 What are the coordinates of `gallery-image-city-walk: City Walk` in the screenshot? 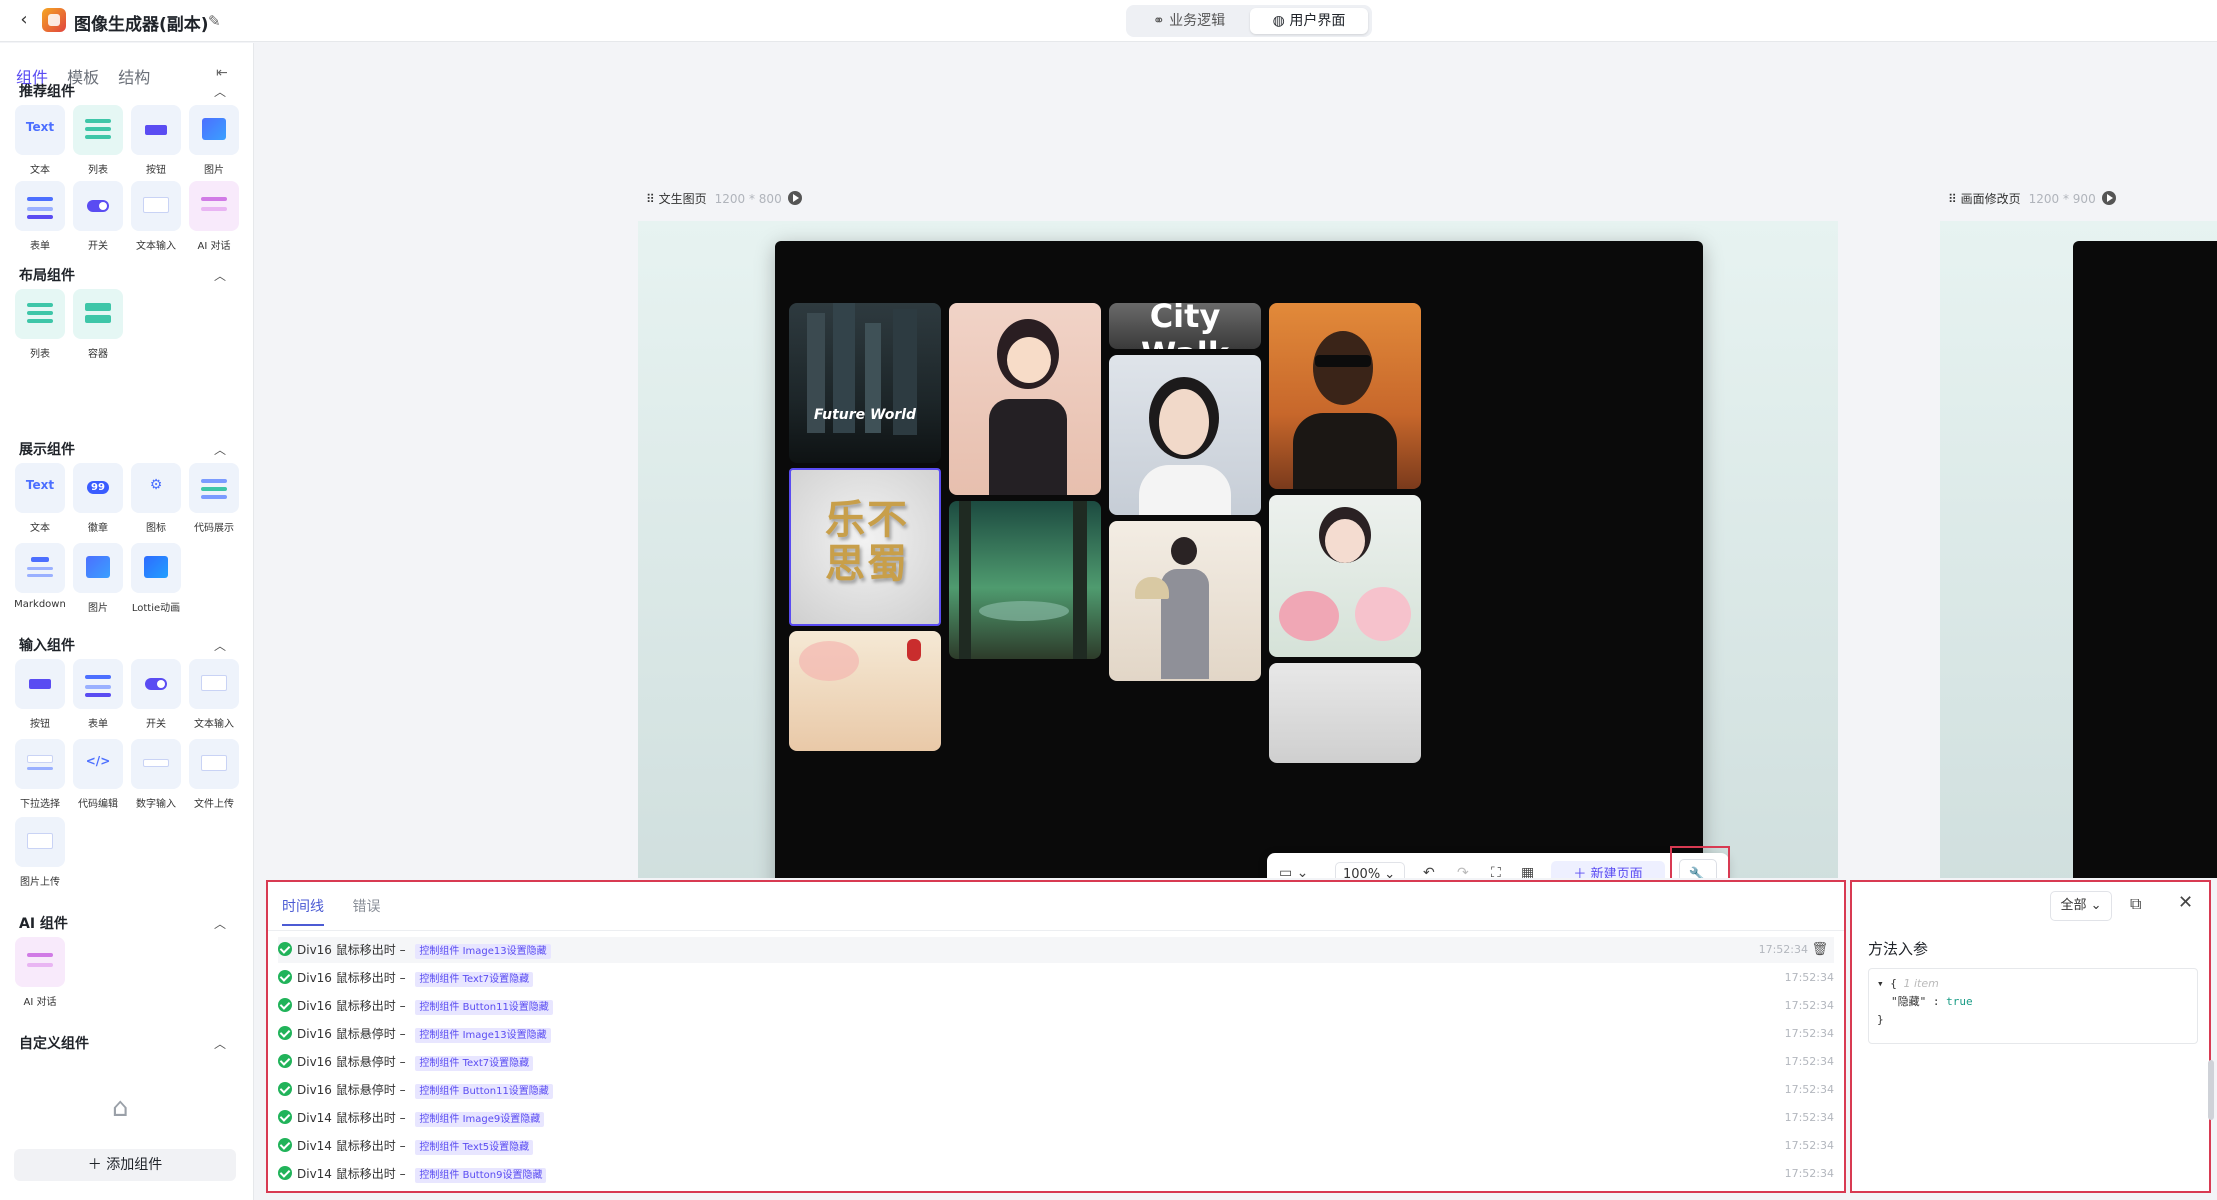 It's located at (1185, 326).